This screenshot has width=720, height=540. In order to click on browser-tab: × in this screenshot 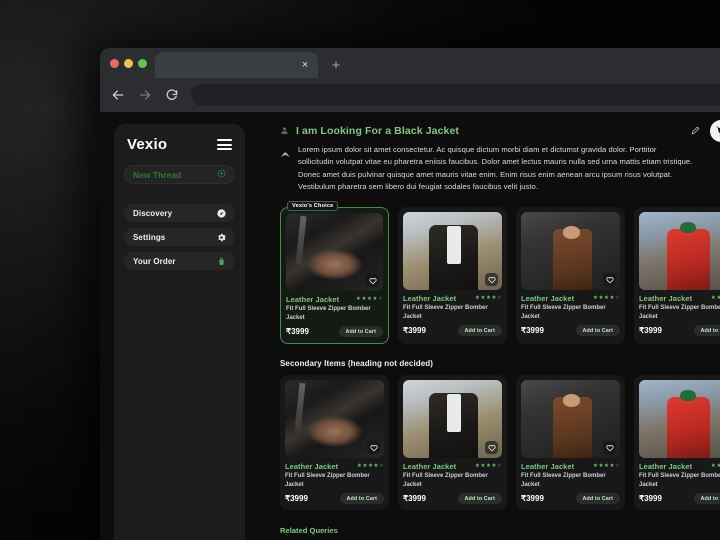, I will do `click(236, 65)`.